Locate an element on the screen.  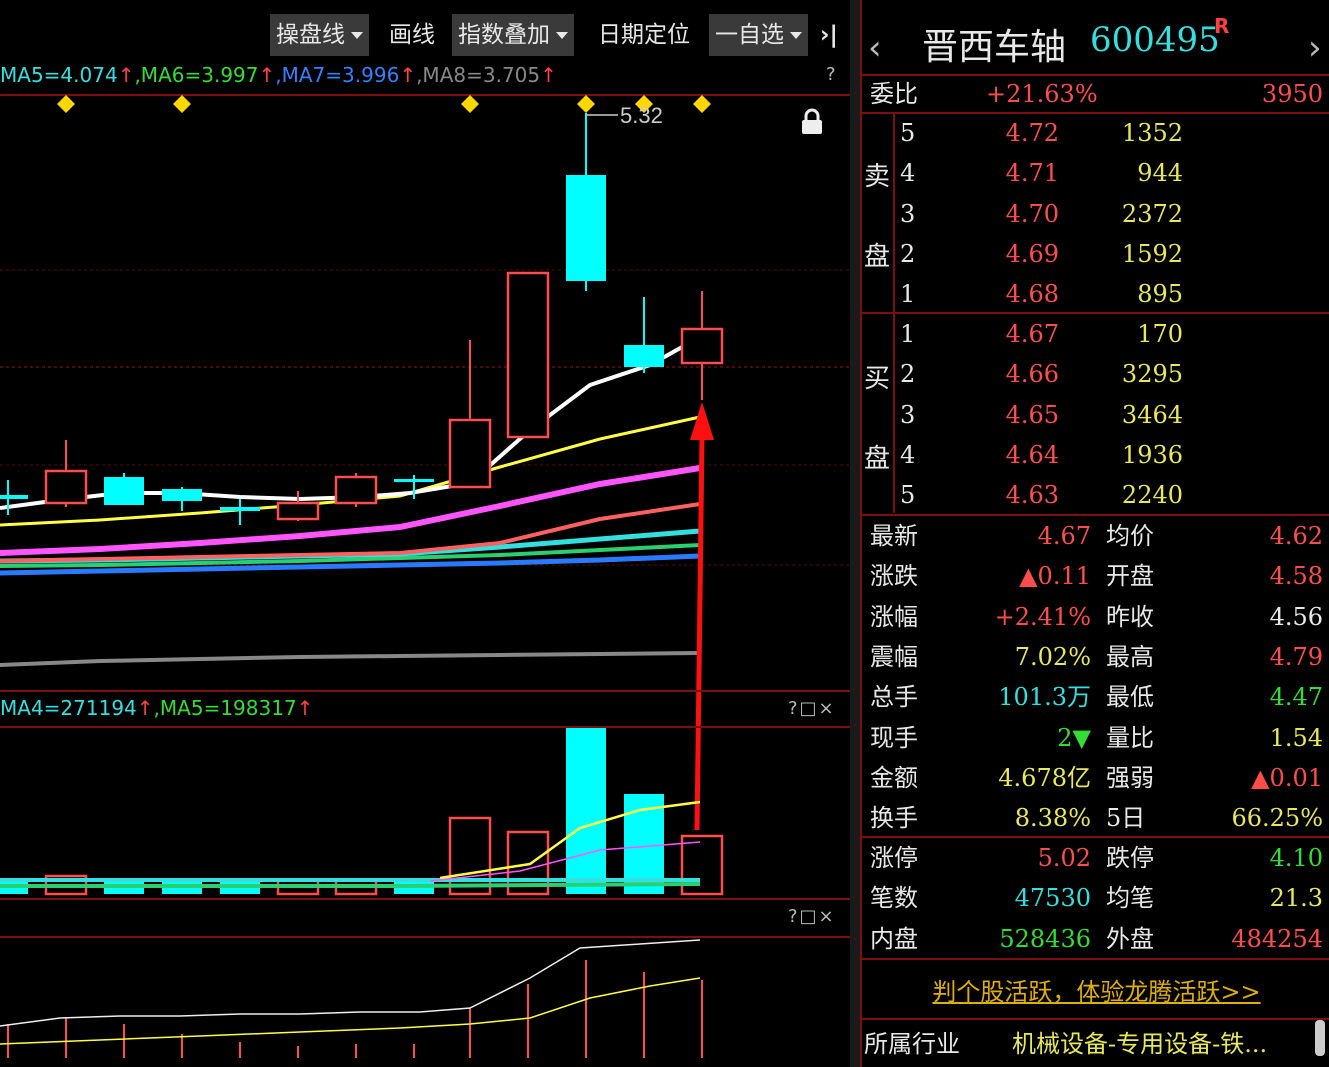
panel-divider is located at coordinates (855, 533).